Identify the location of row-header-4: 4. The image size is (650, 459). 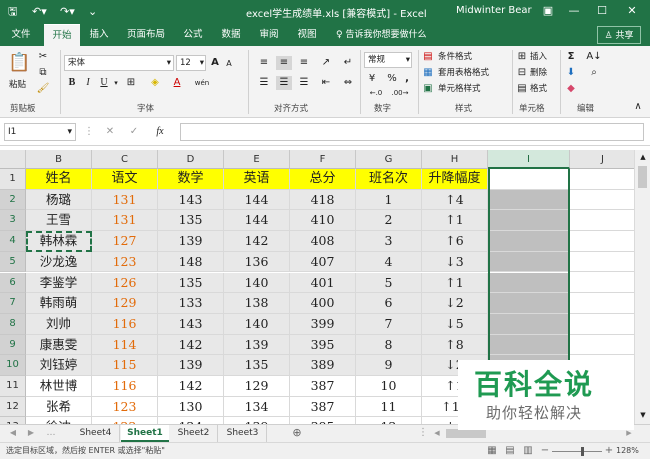
(13, 241).